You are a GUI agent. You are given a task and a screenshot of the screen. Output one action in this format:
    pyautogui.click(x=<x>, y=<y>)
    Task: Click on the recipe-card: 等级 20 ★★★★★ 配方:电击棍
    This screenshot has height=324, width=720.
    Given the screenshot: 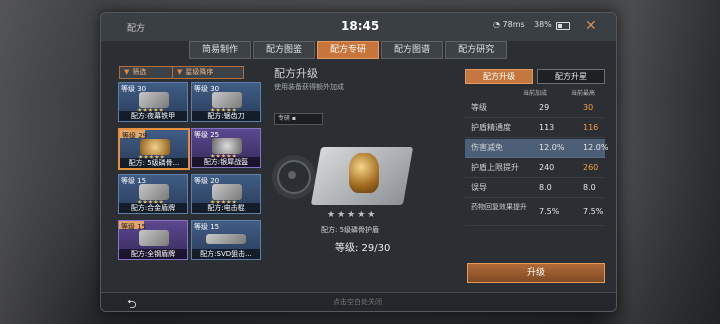 What is the action you would take?
    pyautogui.click(x=226, y=194)
    